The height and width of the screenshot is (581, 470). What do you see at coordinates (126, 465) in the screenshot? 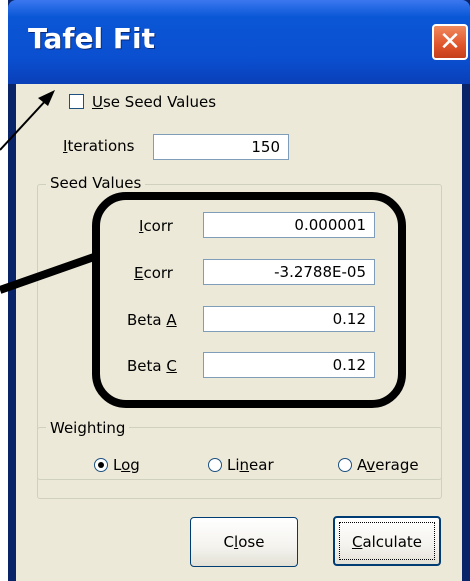
I see `log-radio-label: Log` at bounding box center [126, 465].